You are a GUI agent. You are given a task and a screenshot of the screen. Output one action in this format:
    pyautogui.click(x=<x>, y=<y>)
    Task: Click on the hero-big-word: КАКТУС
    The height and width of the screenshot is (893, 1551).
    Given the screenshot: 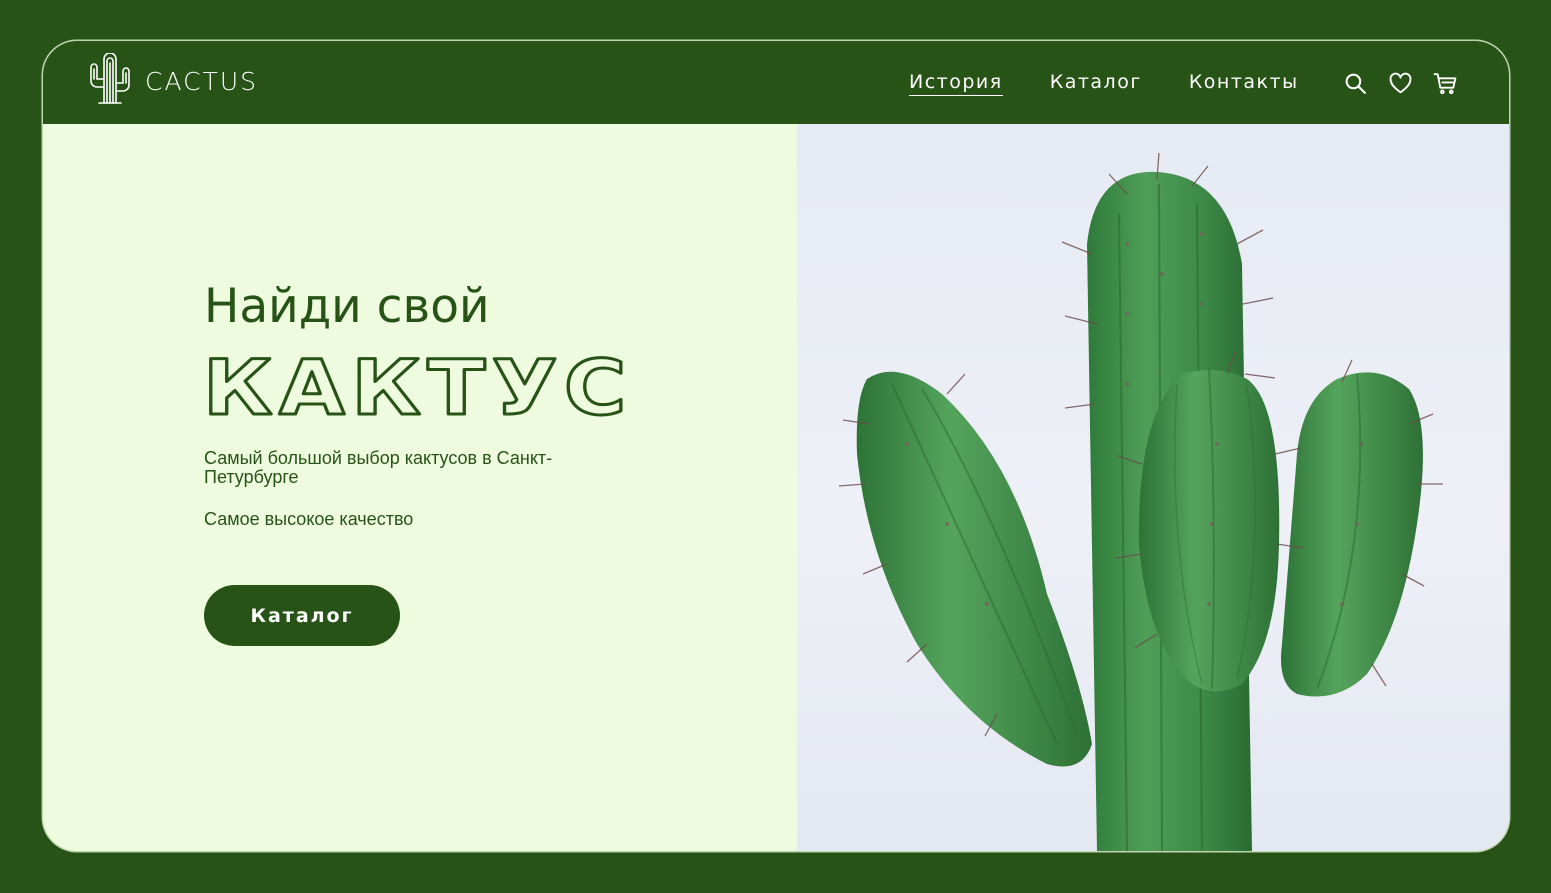 What is the action you would take?
    pyautogui.click(x=417, y=389)
    